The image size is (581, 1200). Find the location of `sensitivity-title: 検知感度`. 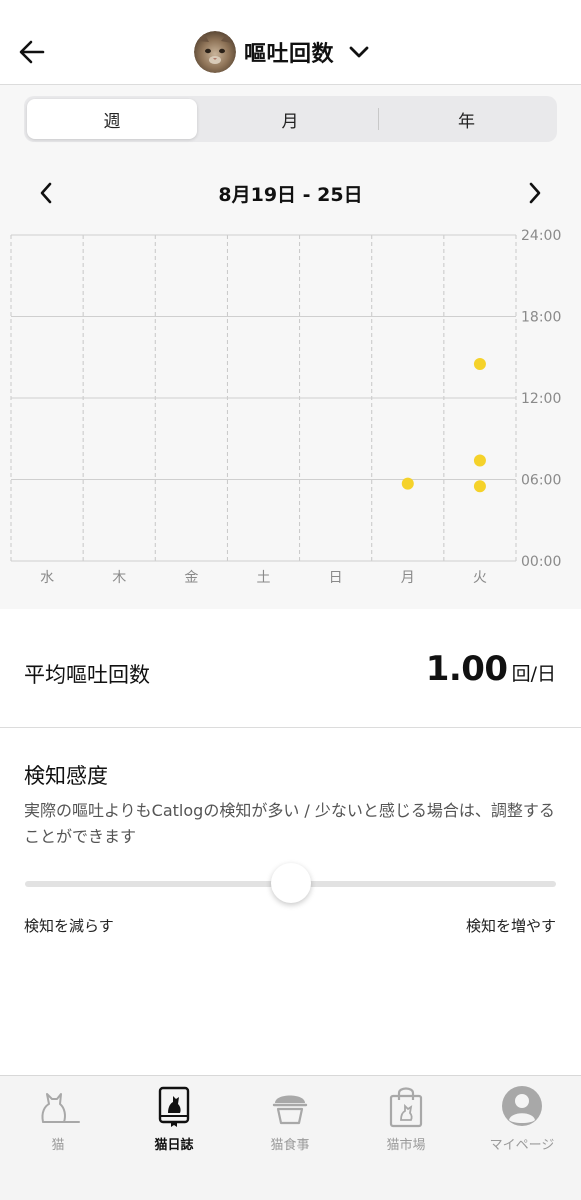

sensitivity-title: 検知感度 is located at coordinates (66, 776).